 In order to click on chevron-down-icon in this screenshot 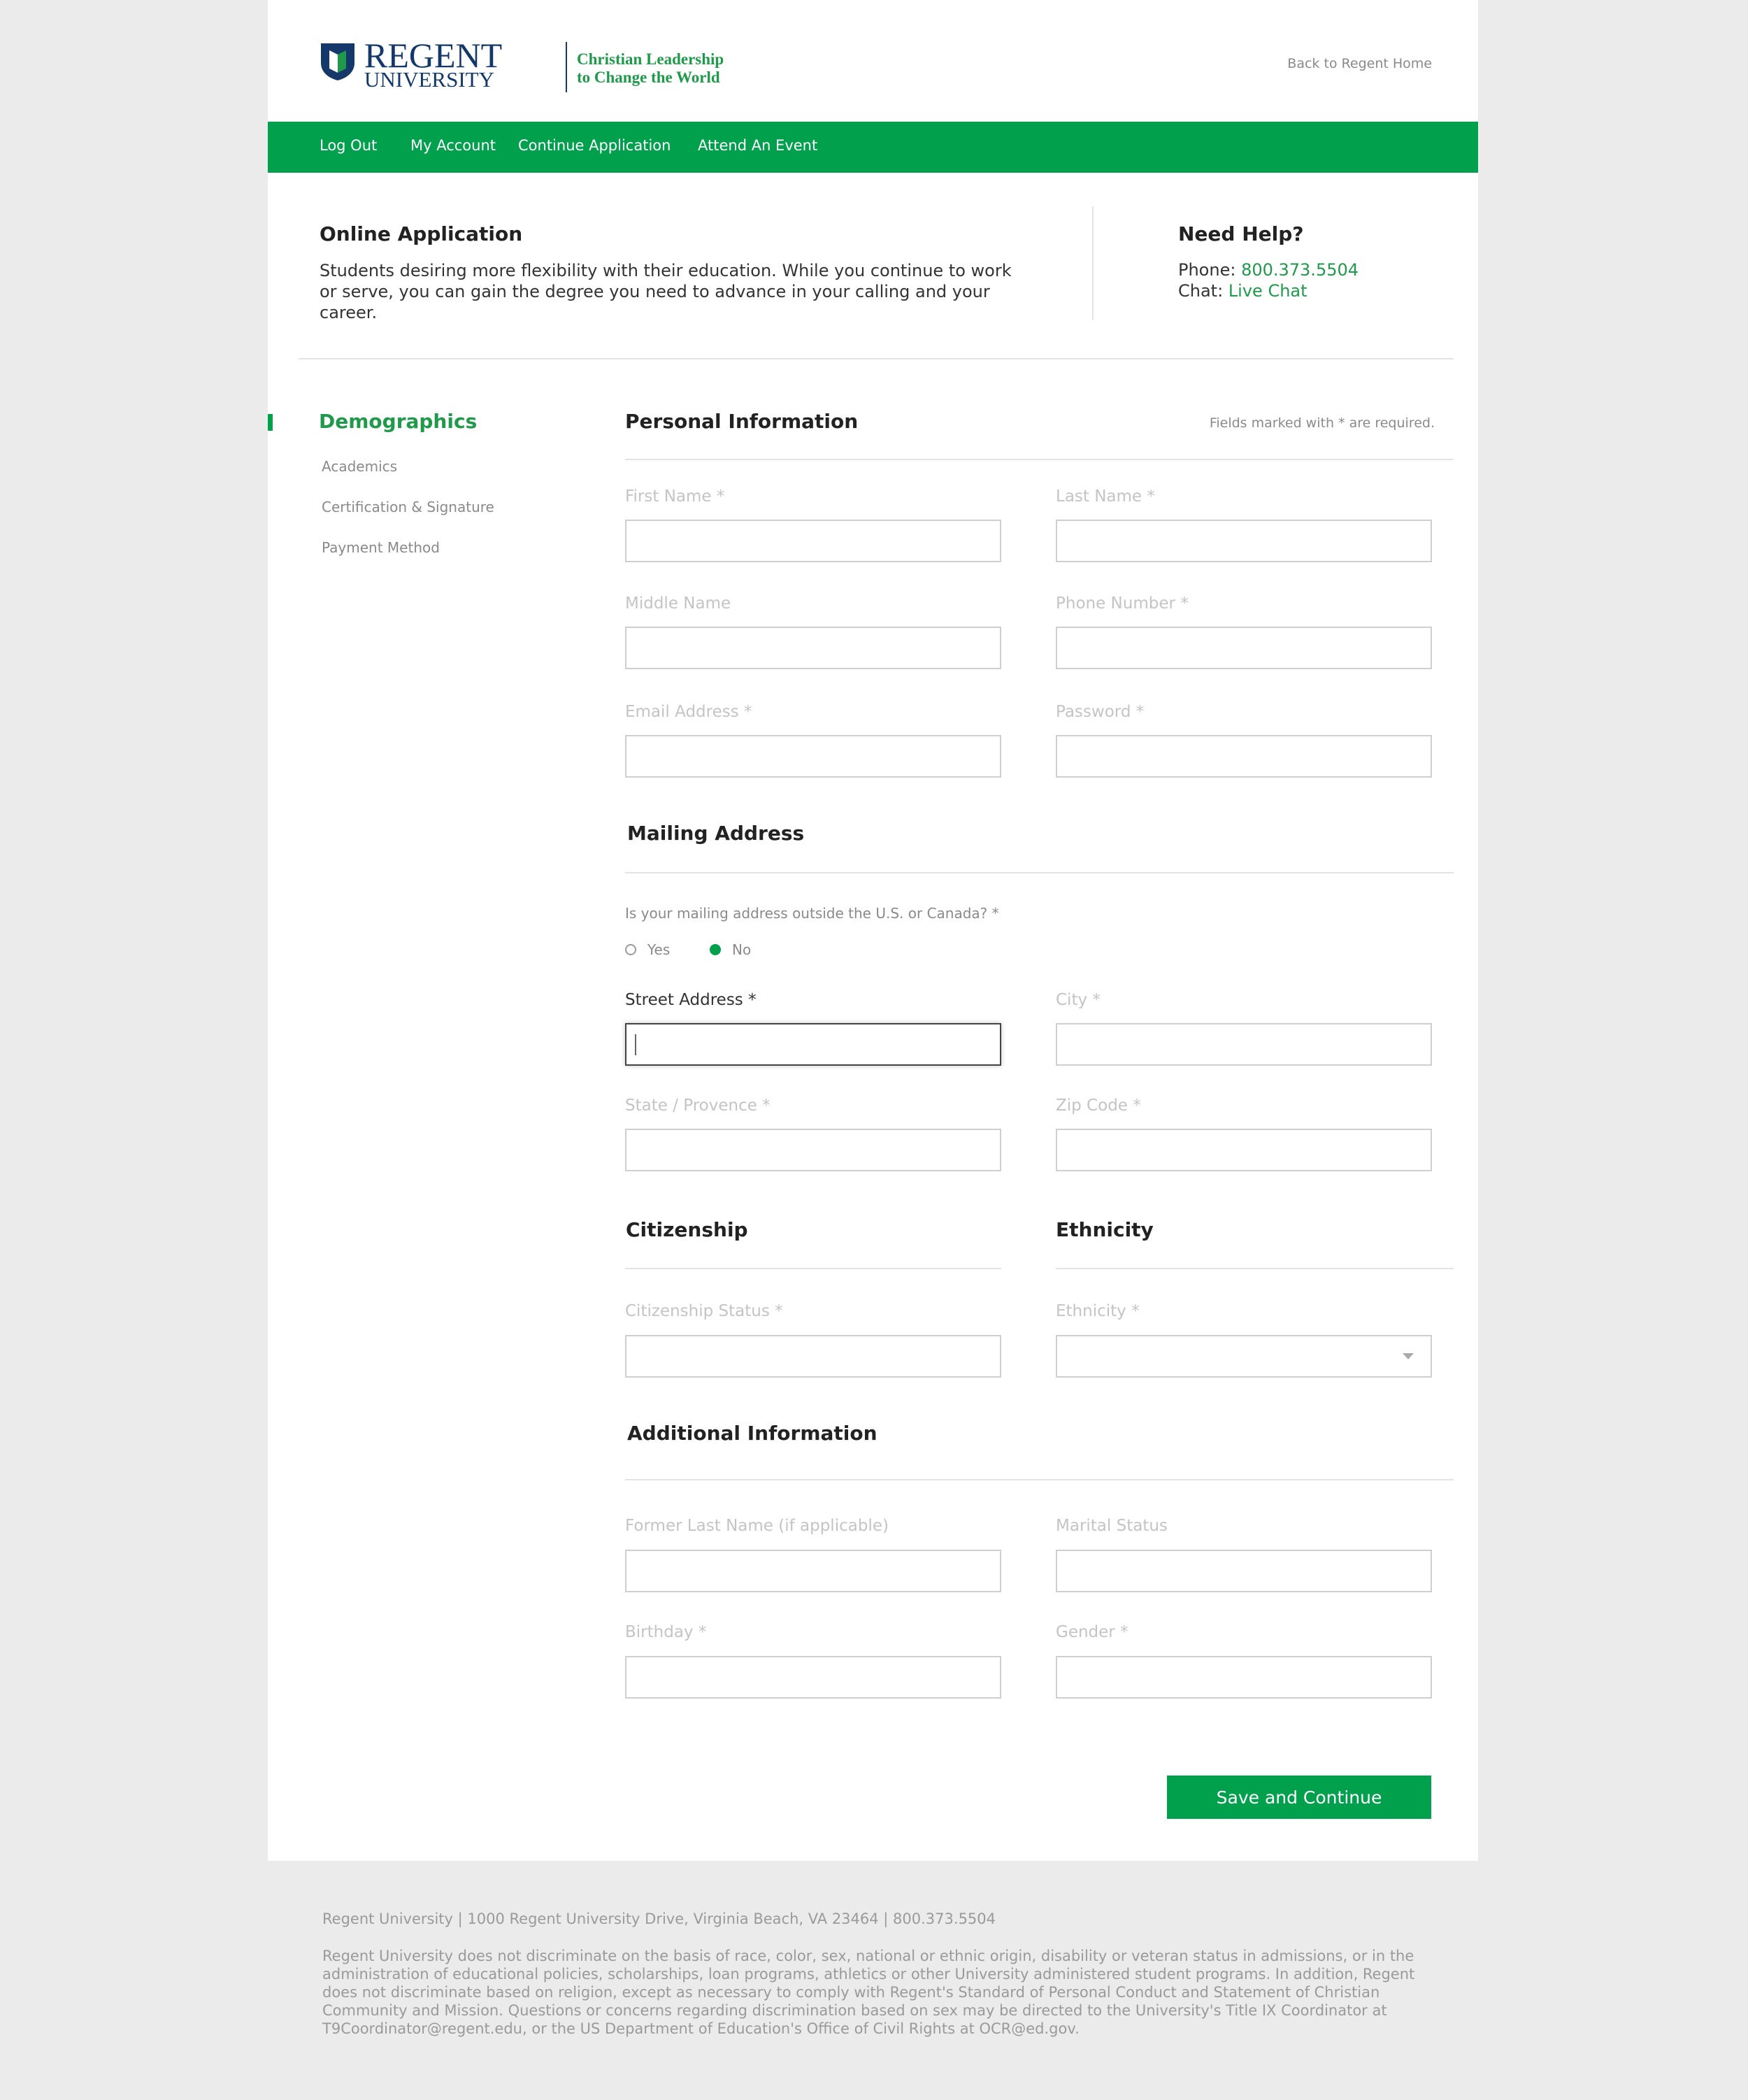, I will do `click(1408, 1356)`.